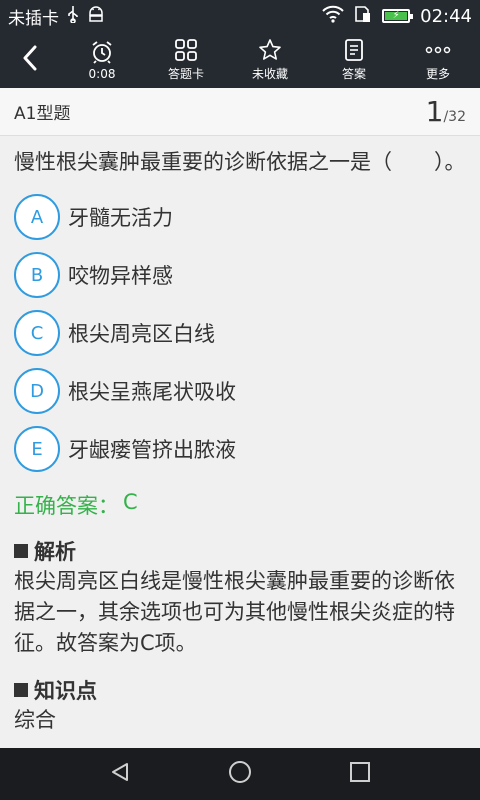  What do you see at coordinates (186, 50) in the screenshot?
I see `grid-icon` at bounding box center [186, 50].